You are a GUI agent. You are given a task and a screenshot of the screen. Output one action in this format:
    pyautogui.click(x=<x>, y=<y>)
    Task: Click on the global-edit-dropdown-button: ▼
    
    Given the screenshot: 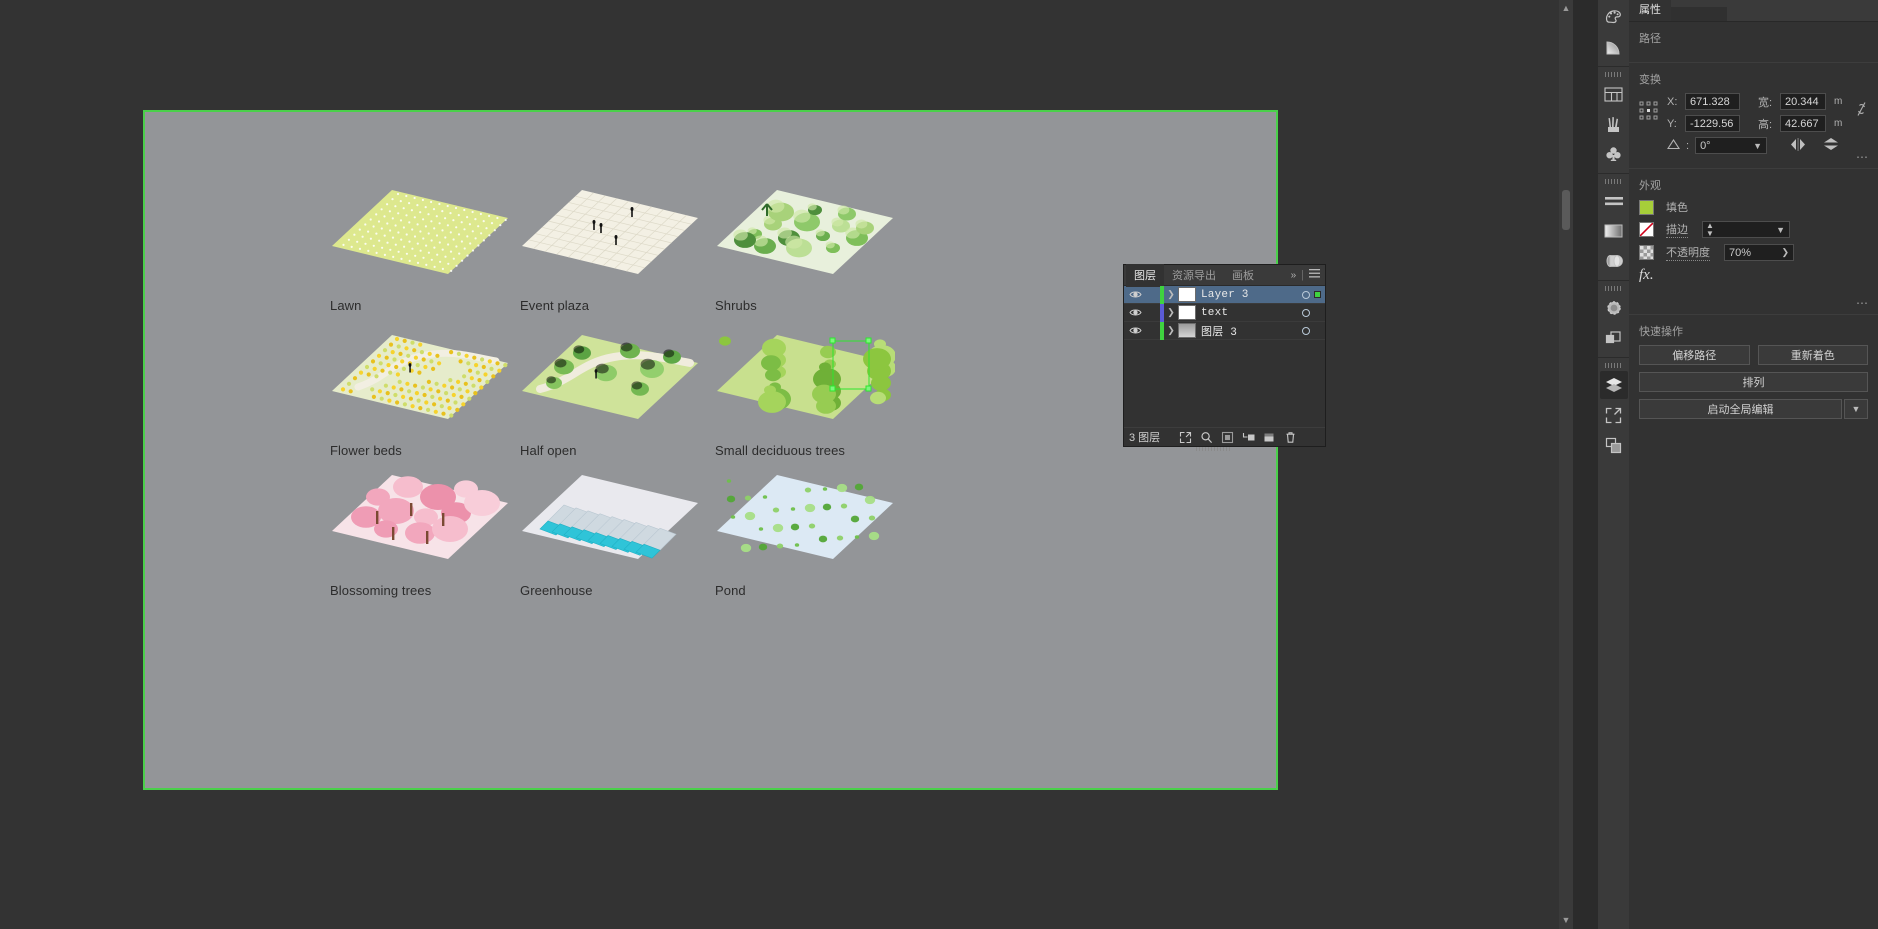 What is the action you would take?
    pyautogui.click(x=1856, y=409)
    